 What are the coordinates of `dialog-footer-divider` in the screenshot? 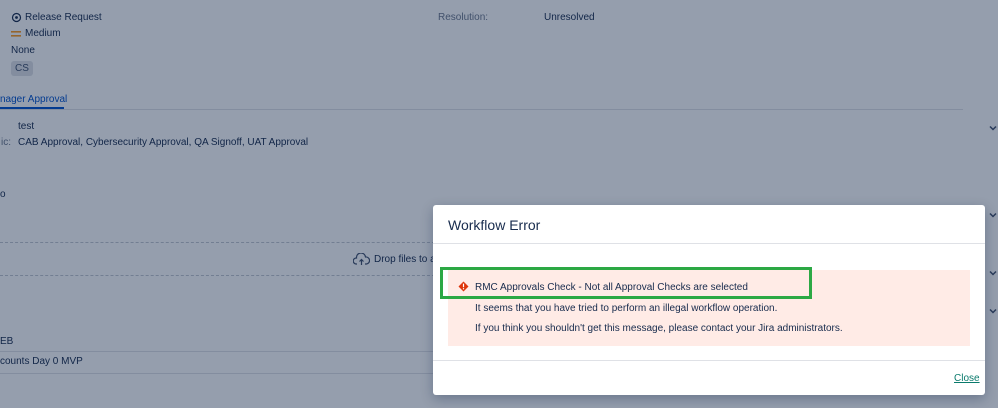 It's located at (709, 360).